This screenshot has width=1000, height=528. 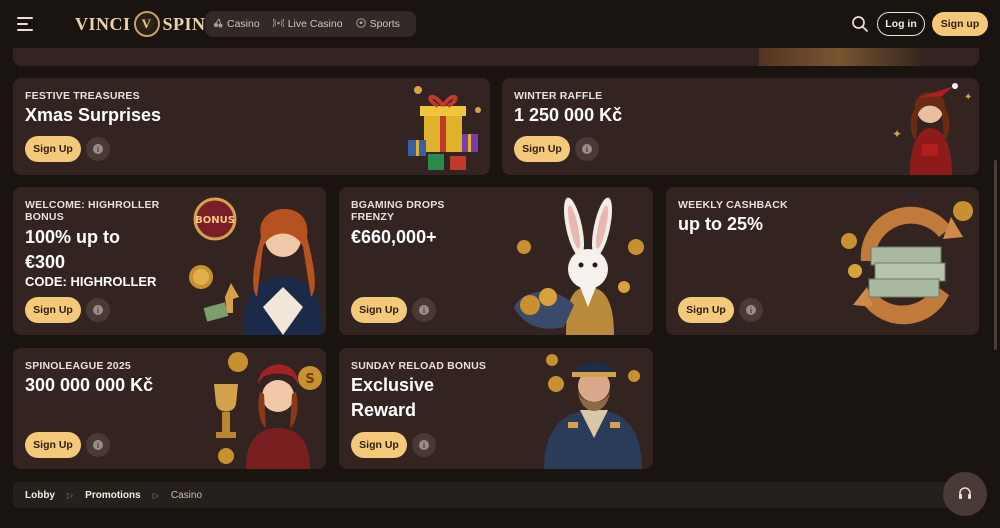 What do you see at coordinates (89, 385) in the screenshot?
I see `promo-headline: 300 000 000 Kč` at bounding box center [89, 385].